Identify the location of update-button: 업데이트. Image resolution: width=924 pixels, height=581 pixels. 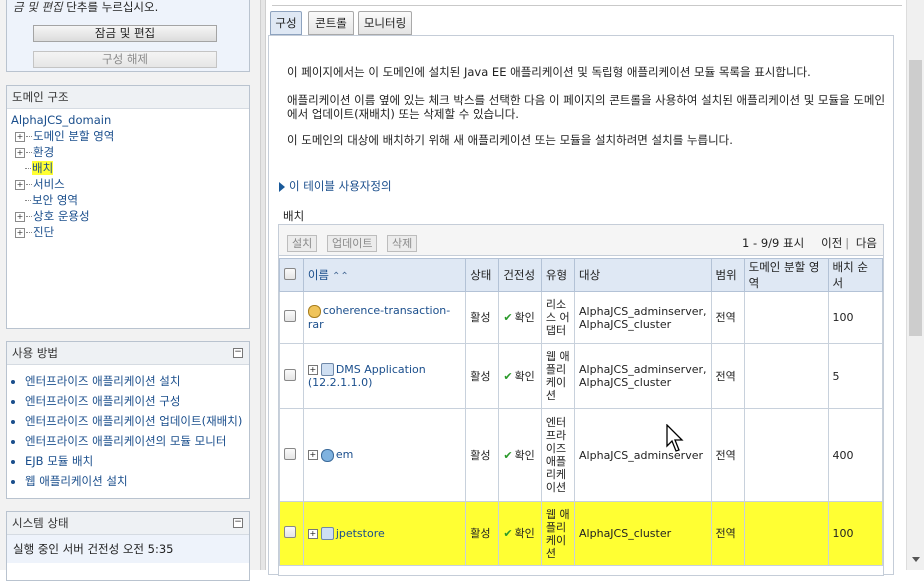
(352, 243).